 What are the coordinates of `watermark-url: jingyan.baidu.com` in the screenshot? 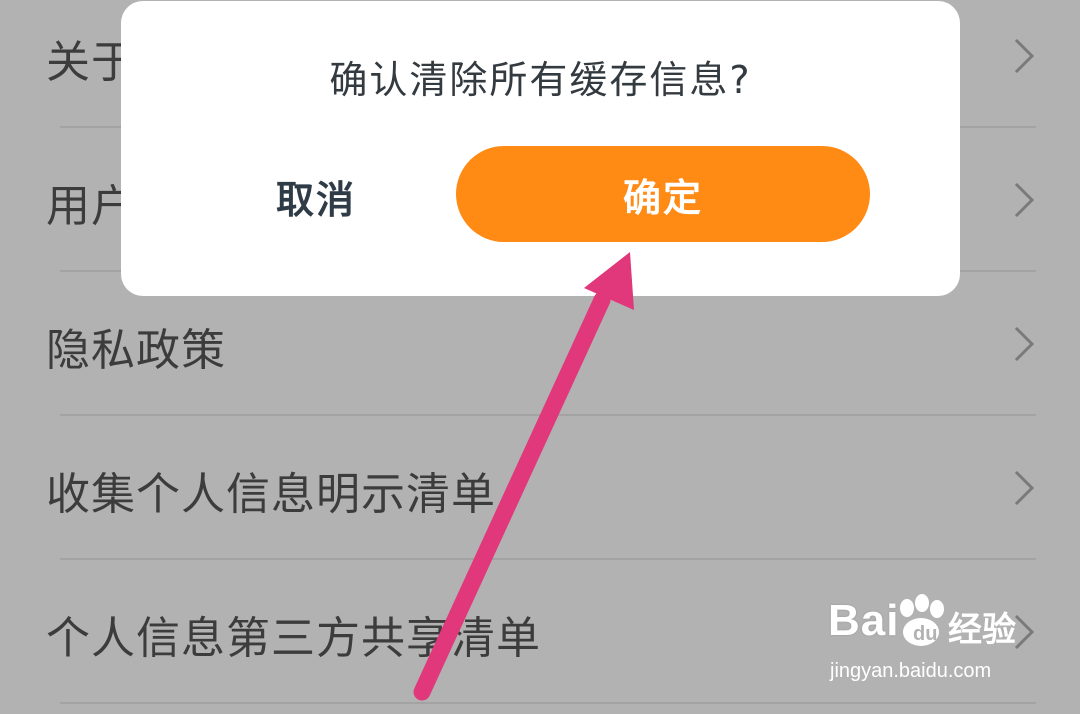 It's located at (911, 671).